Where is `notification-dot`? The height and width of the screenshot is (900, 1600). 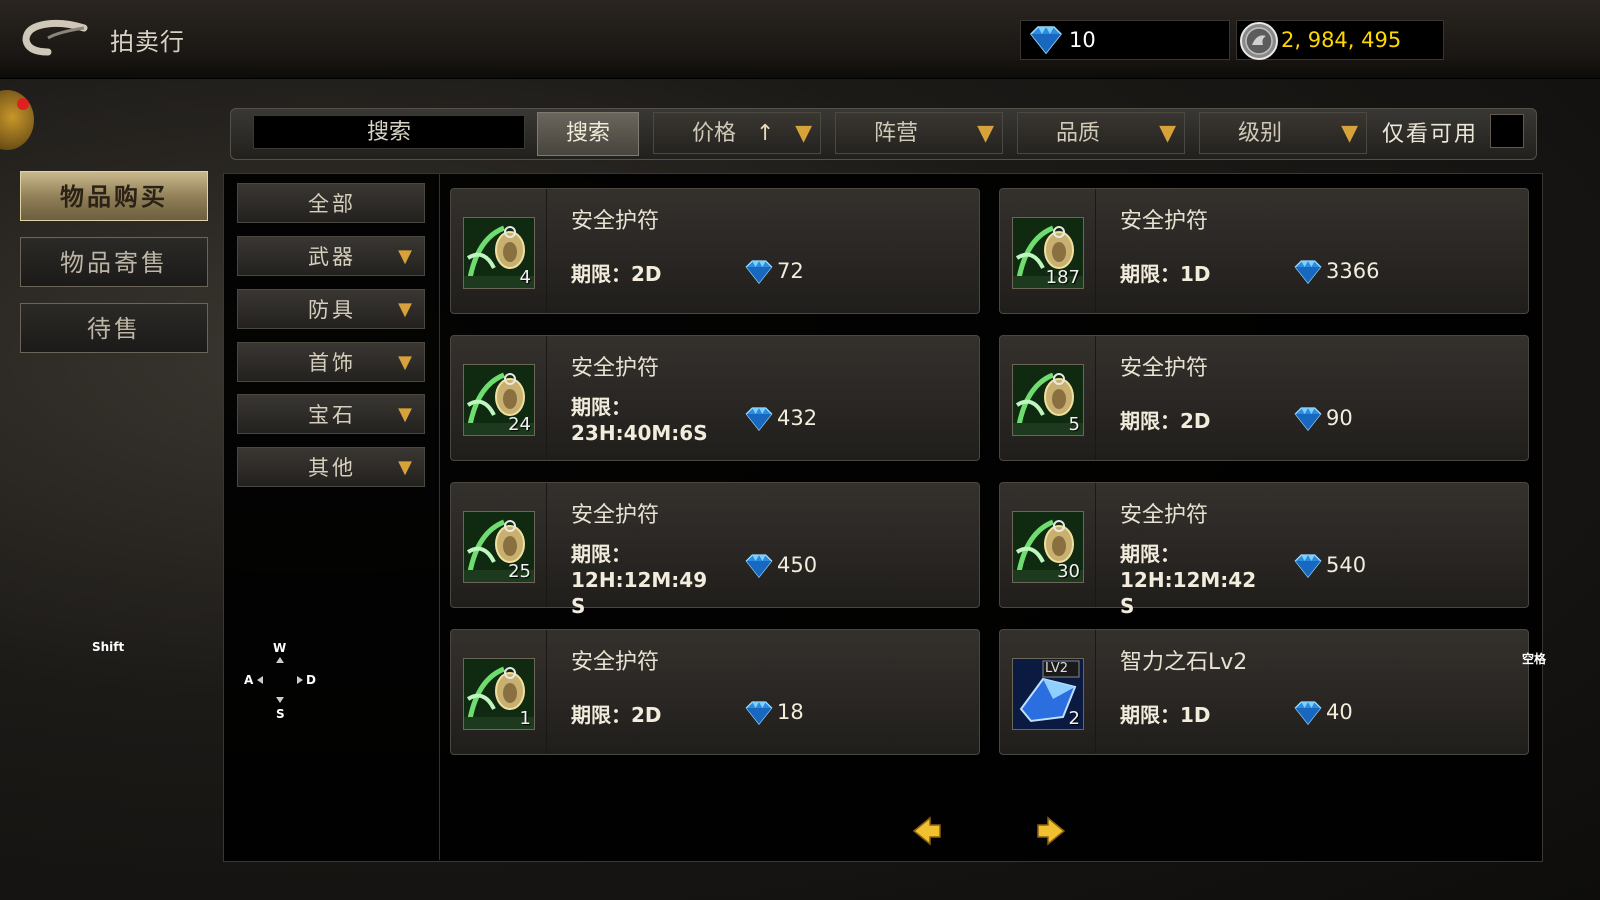 notification-dot is located at coordinates (23, 104).